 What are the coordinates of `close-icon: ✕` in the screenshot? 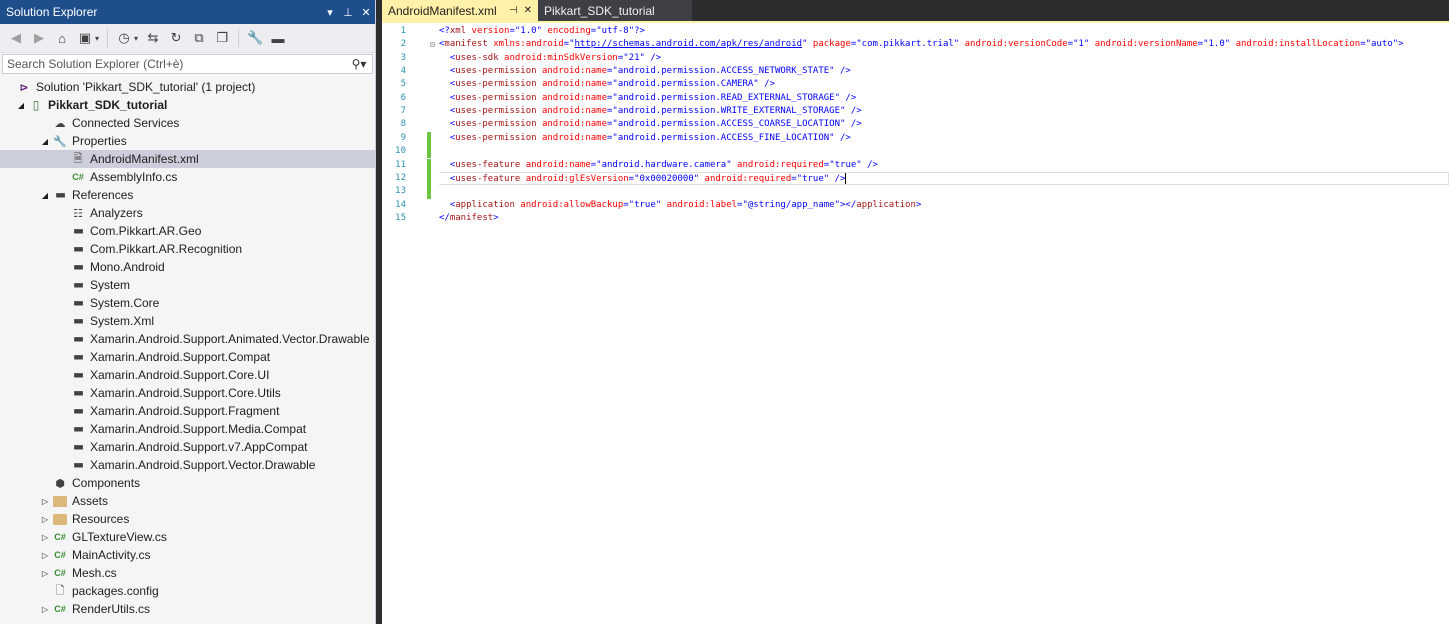 It's located at (366, 12).